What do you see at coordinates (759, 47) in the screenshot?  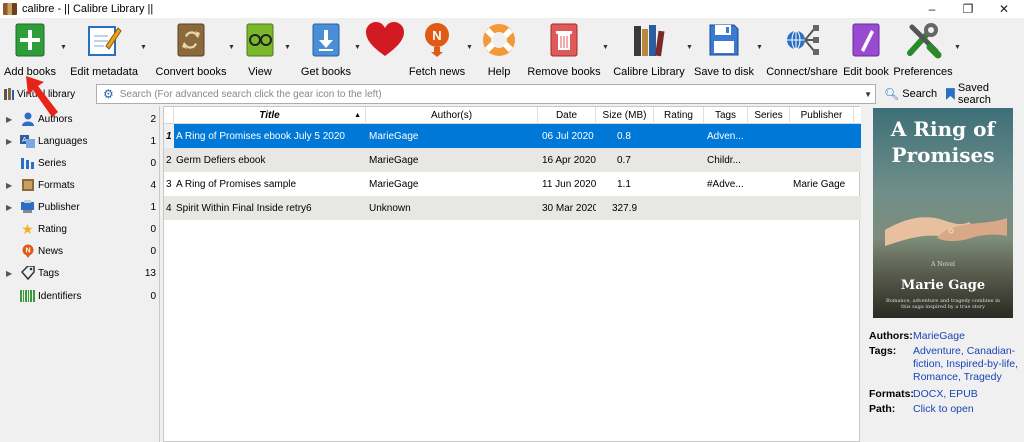 I see `save-to-disk-dropdown-icon: ▼` at bounding box center [759, 47].